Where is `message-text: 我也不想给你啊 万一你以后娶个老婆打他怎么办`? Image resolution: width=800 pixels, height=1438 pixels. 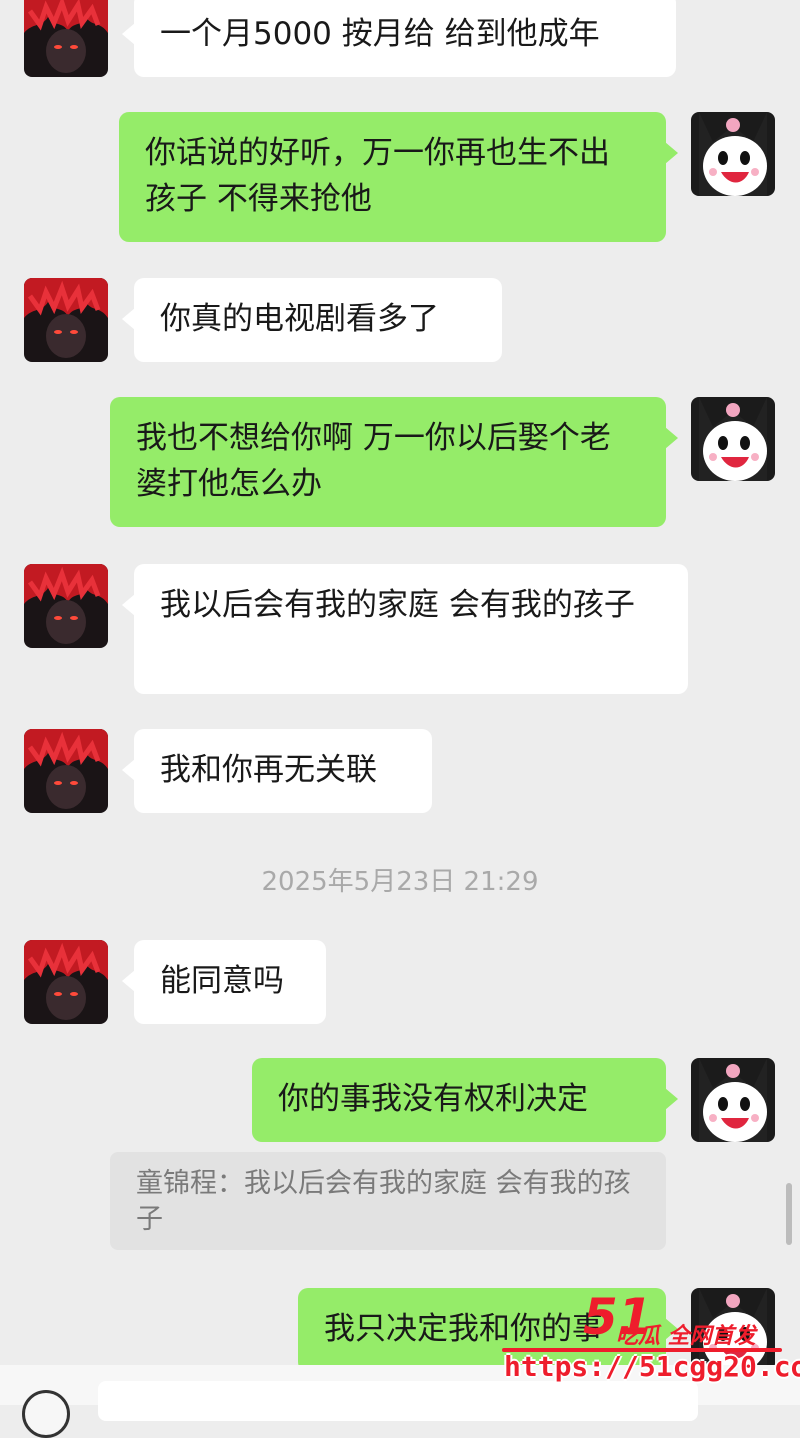 message-text: 我也不想给你啊 万一你以后娶个老婆打他怎么办 is located at coordinates (373, 461).